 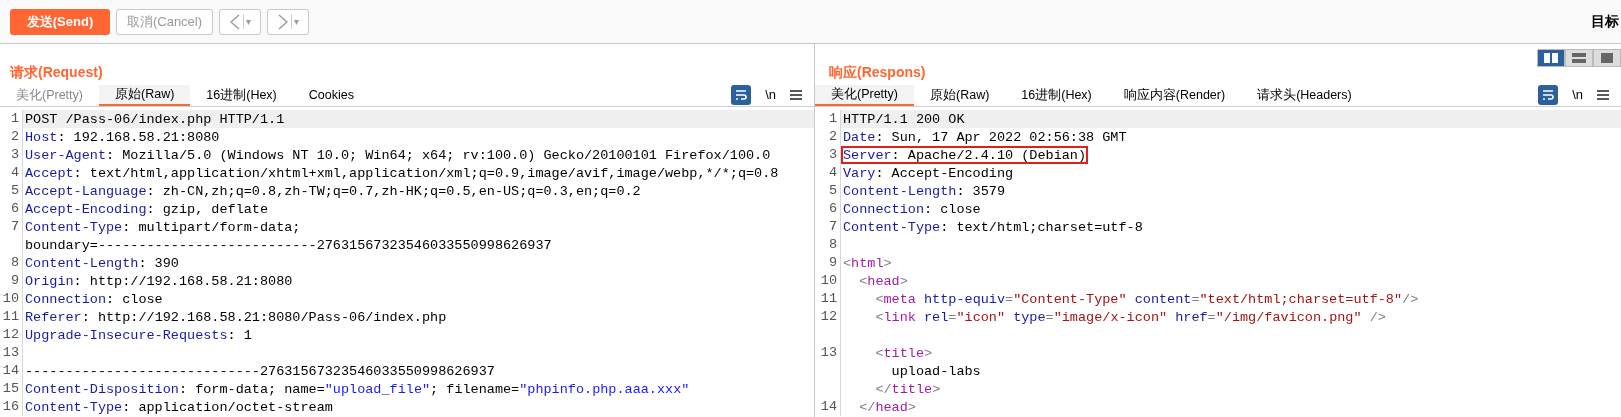 What do you see at coordinates (985, 137) in the screenshot?
I see `code-line: Date: Sun, 17 Apr 2022 02:56:38 GMT` at bounding box center [985, 137].